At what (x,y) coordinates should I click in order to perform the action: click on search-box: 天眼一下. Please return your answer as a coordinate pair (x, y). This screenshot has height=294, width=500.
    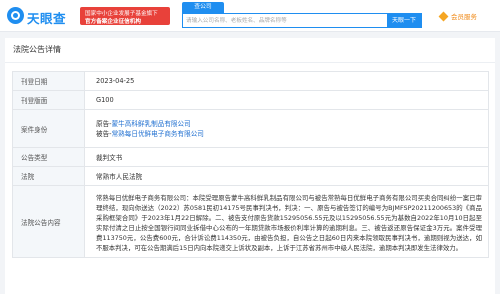
    Looking at the image, I should click on (302, 20).